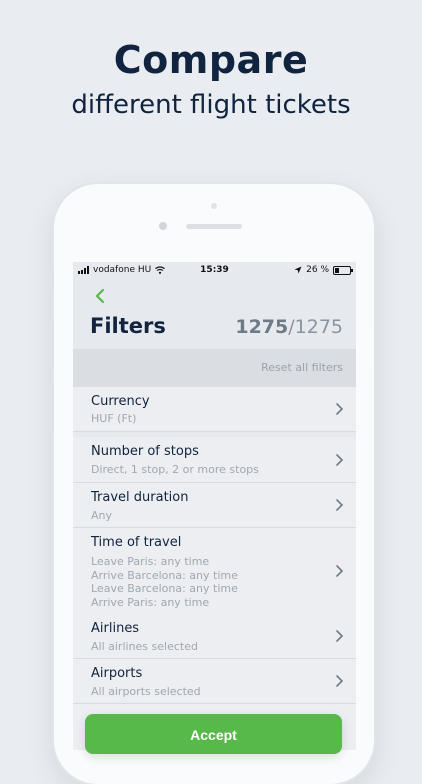 The image size is (422, 784). I want to click on battery-percent: 26 %, so click(317, 270).